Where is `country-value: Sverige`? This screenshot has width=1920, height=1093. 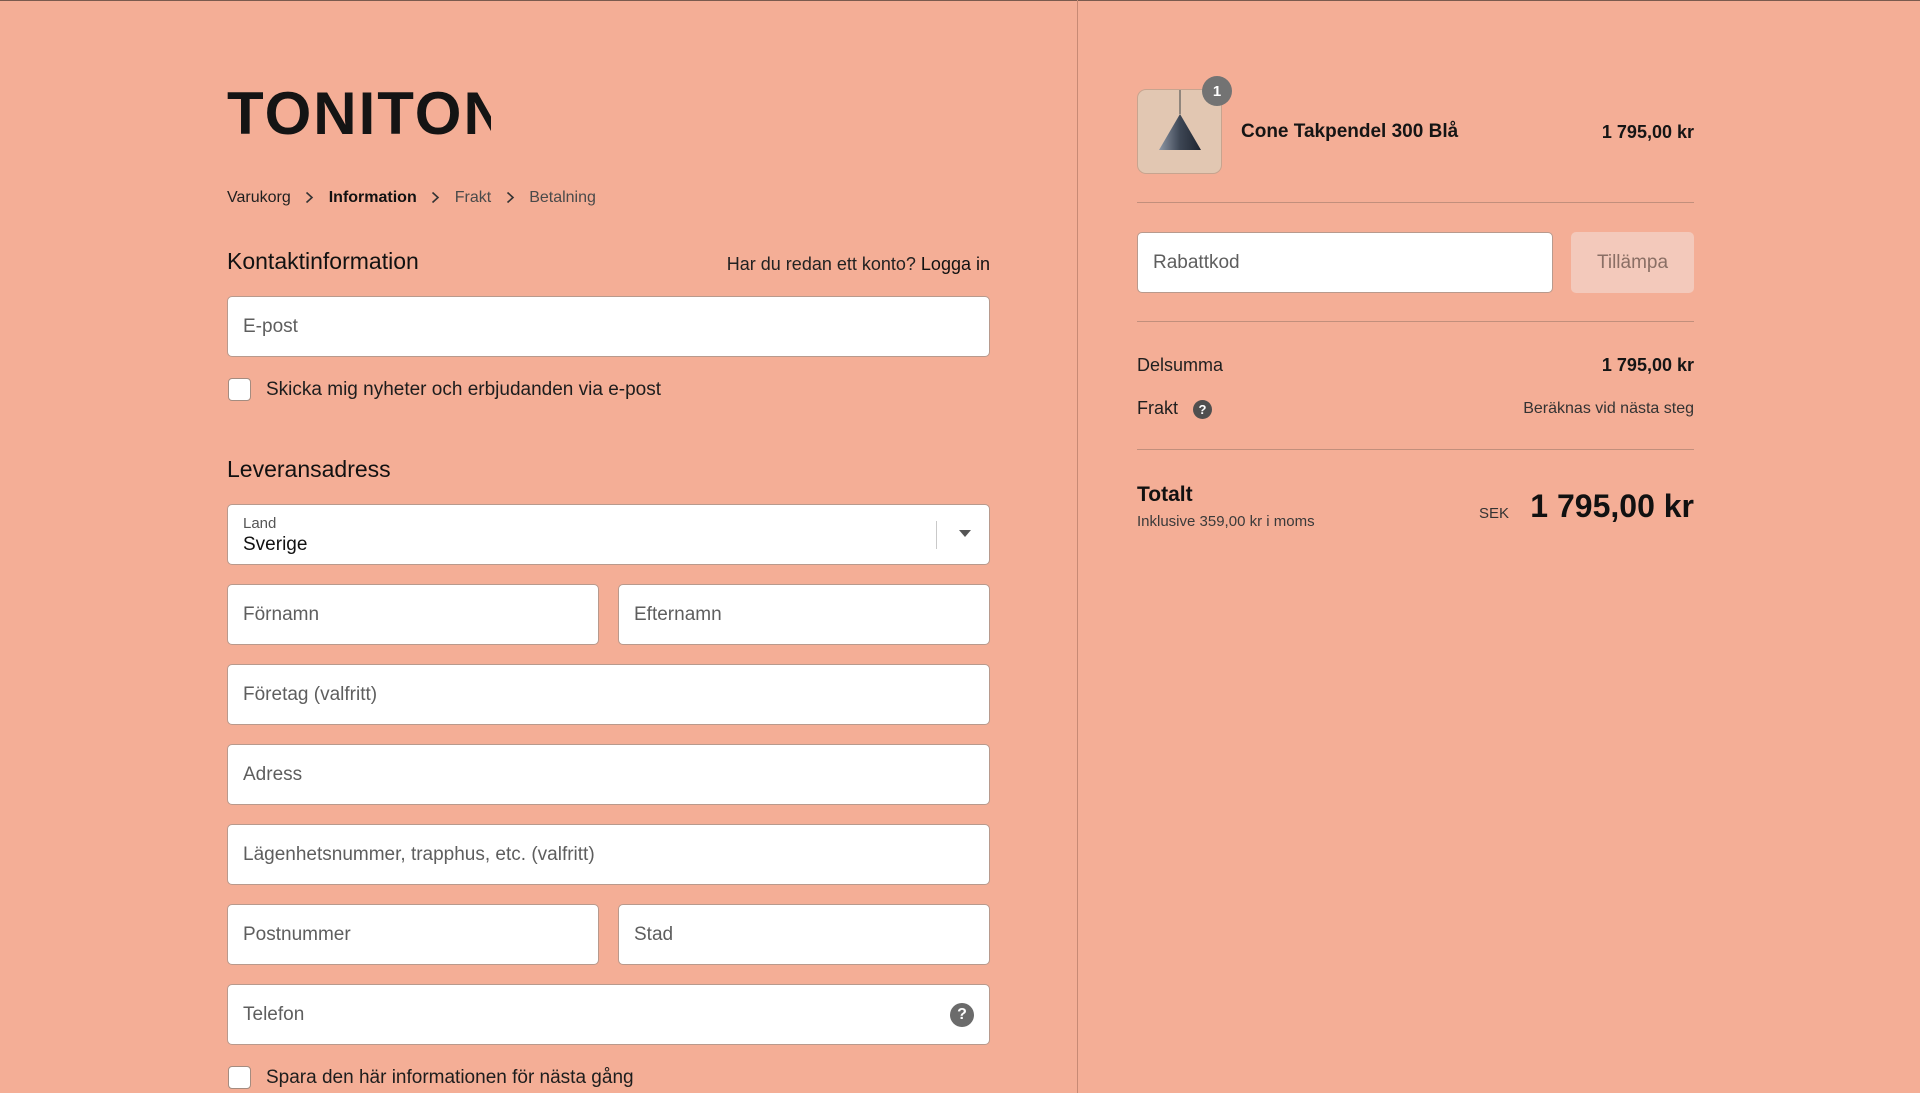 country-value: Sverige is located at coordinates (275, 544).